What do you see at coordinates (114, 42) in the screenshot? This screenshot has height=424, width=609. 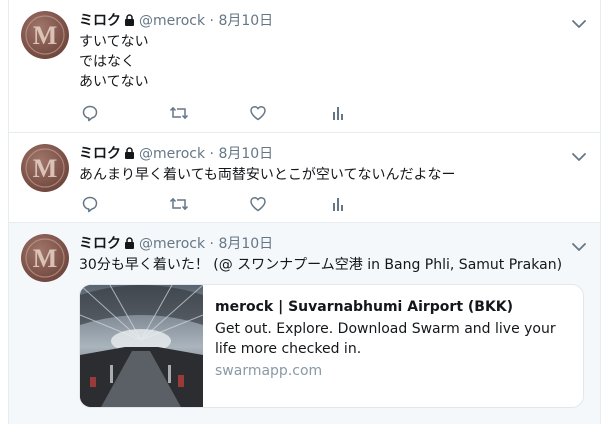 I see `tweet-text-line: すいてない` at bounding box center [114, 42].